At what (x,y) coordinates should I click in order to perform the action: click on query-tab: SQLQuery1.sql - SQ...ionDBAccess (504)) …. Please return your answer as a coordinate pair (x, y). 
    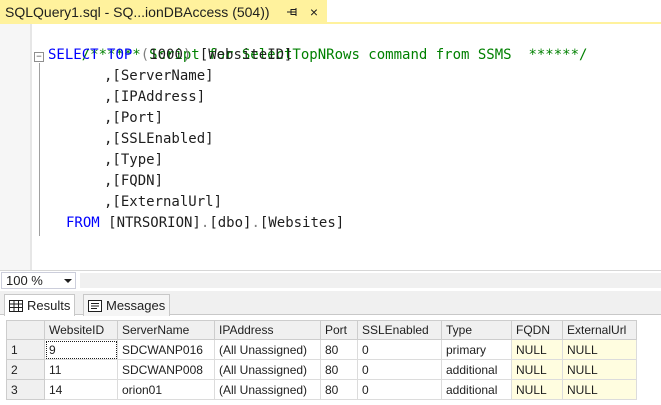
    Looking at the image, I should click on (163, 12).